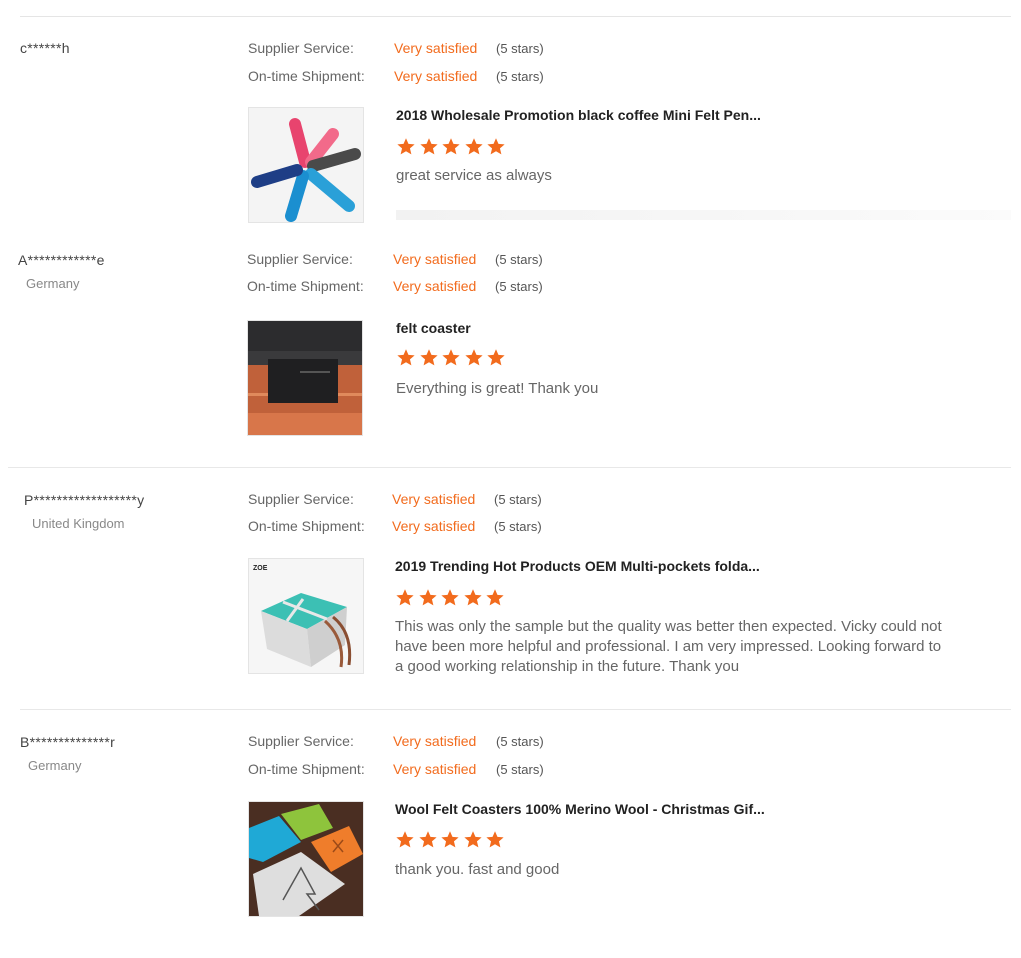 This screenshot has width=1021, height=958. Describe the element at coordinates (433, 328) in the screenshot. I see `product-title-link: felt coaster` at that location.